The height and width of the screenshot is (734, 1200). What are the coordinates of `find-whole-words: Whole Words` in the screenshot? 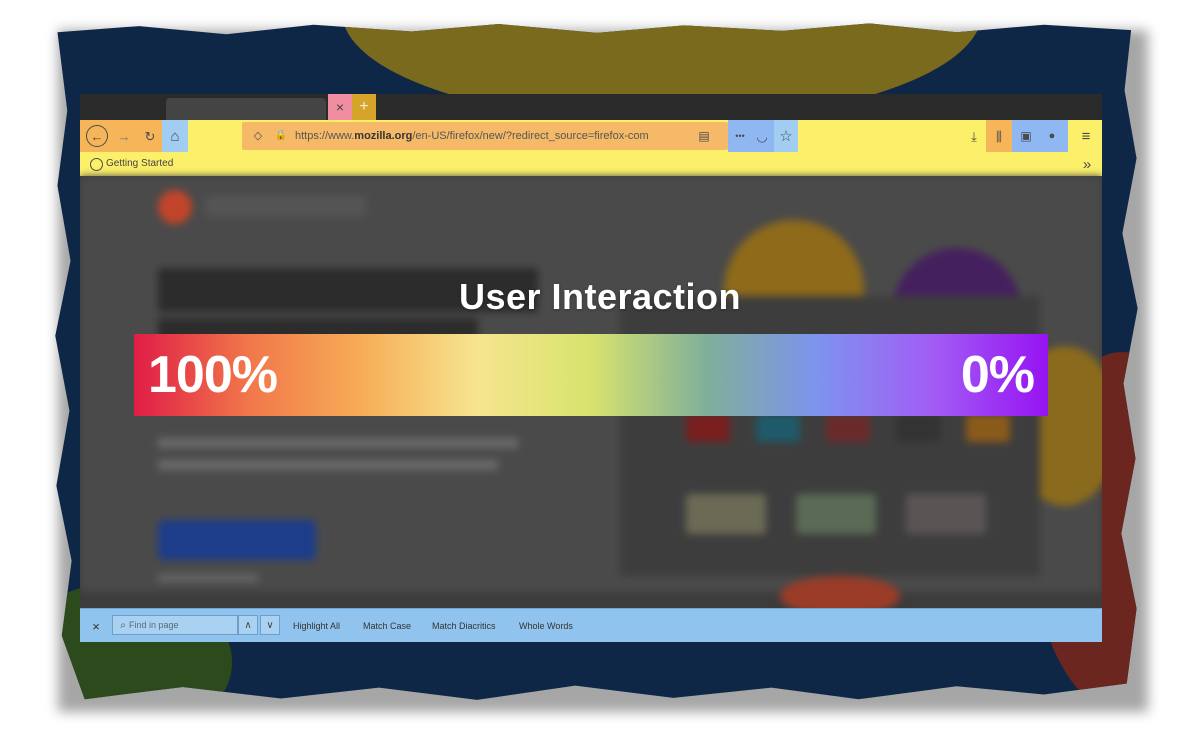 It's located at (546, 625).